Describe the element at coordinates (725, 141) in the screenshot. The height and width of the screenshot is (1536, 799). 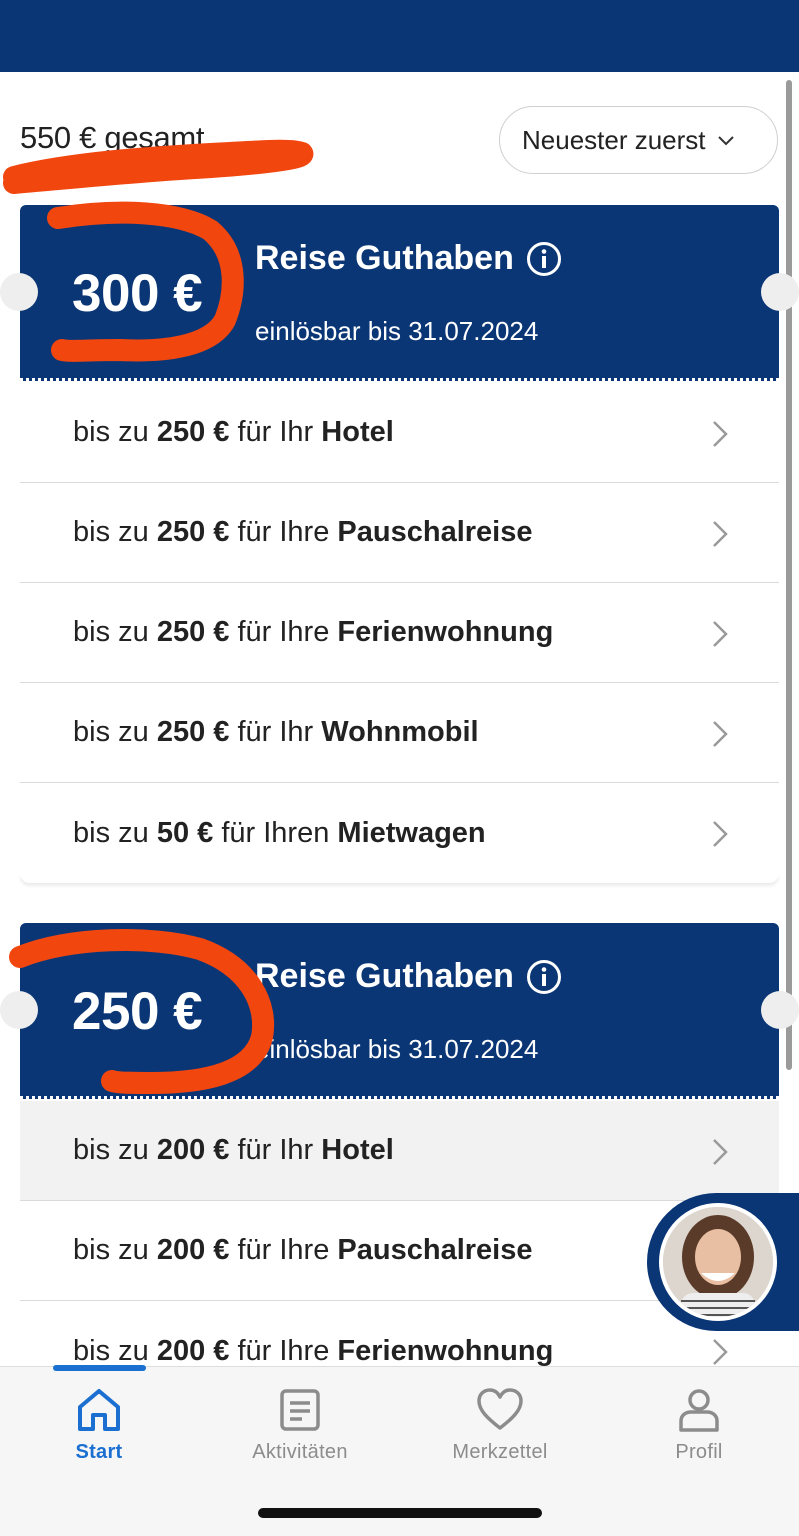
I see `chevron-down-icon` at that location.